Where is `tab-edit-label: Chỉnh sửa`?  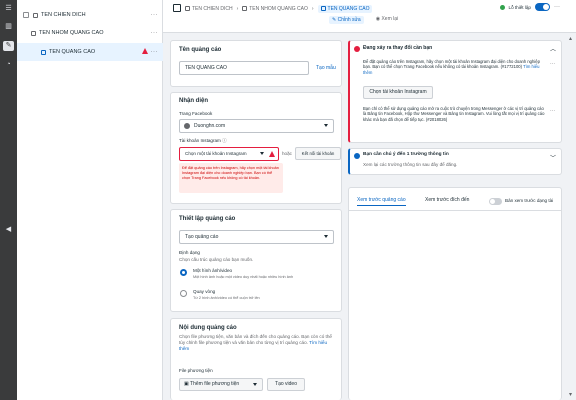
tab-edit-label: Chỉnh sửa is located at coordinates (349, 20).